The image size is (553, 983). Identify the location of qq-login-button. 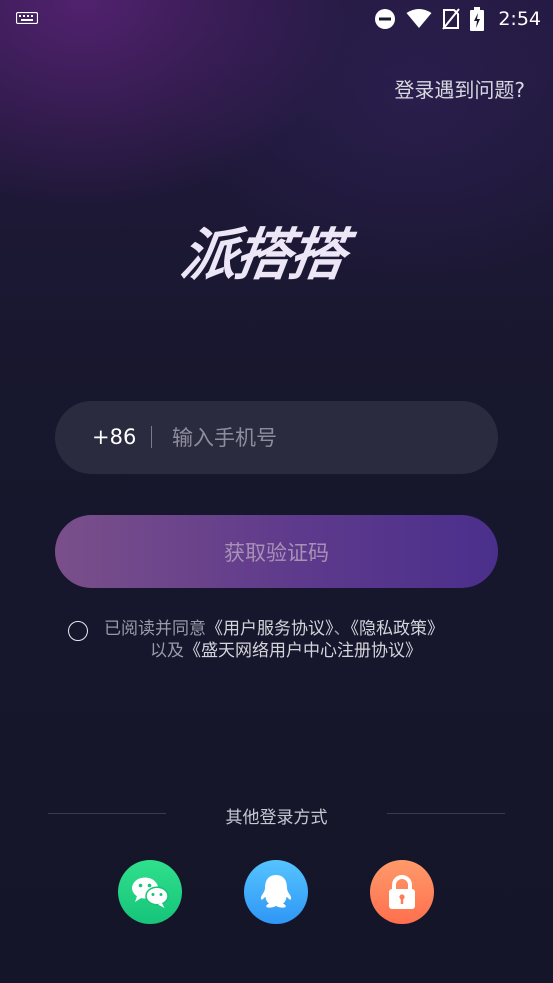
(276, 892).